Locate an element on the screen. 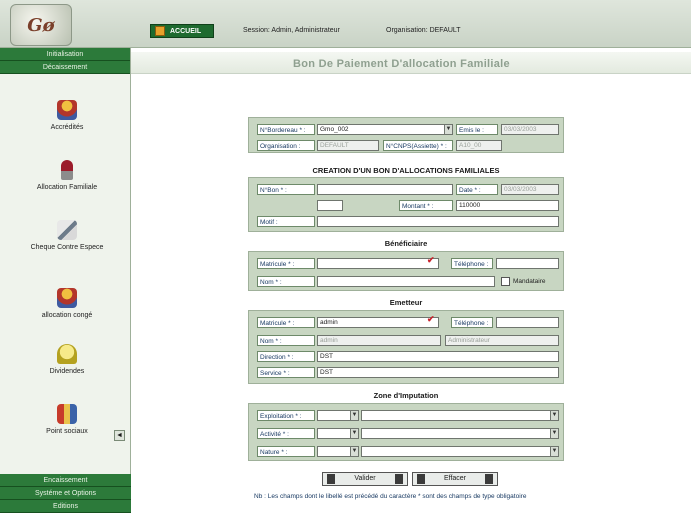 The image size is (691, 513). ben-matricule-field is located at coordinates (378, 263).